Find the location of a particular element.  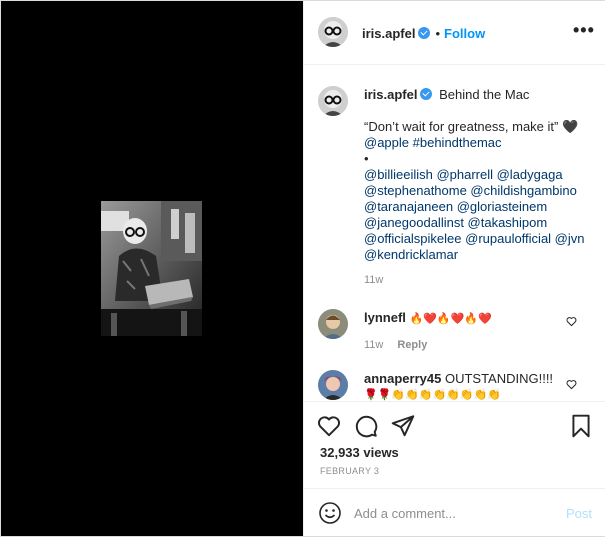

caption-username: iris.apfel is located at coordinates (390, 94).